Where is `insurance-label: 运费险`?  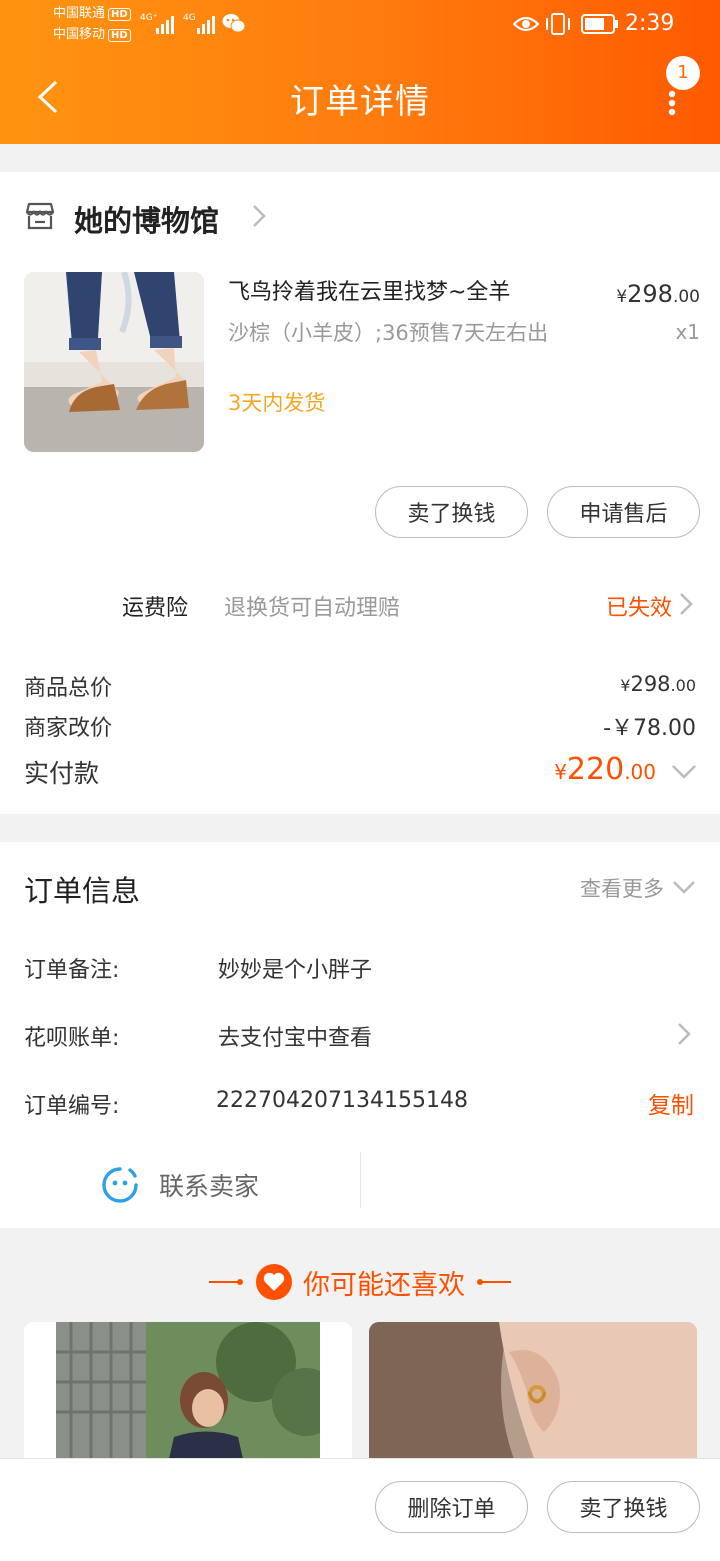 insurance-label: 运费险 is located at coordinates (155, 608).